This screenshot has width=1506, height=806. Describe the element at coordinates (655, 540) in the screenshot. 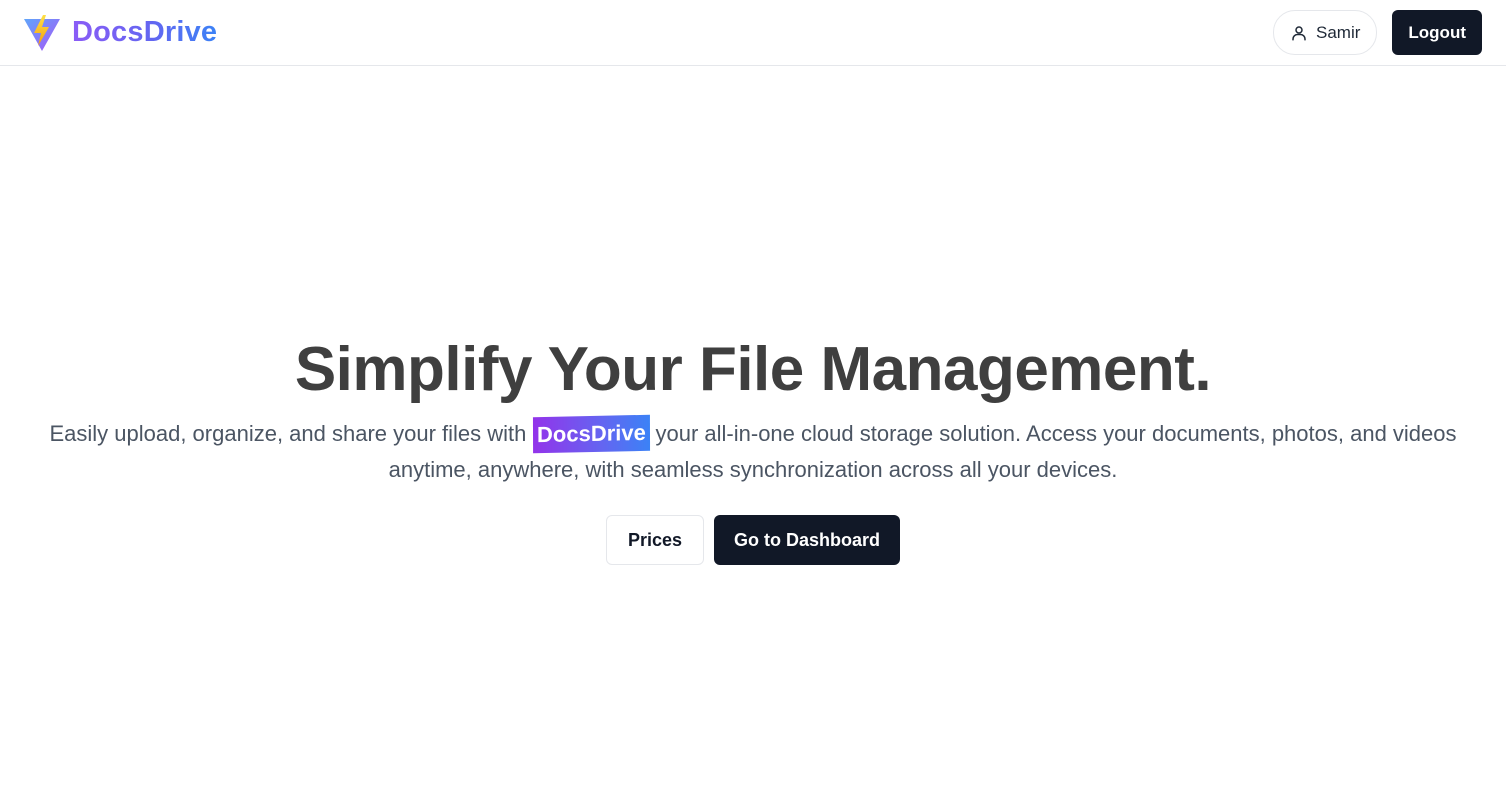

I see `prices-button: Prices` at that location.